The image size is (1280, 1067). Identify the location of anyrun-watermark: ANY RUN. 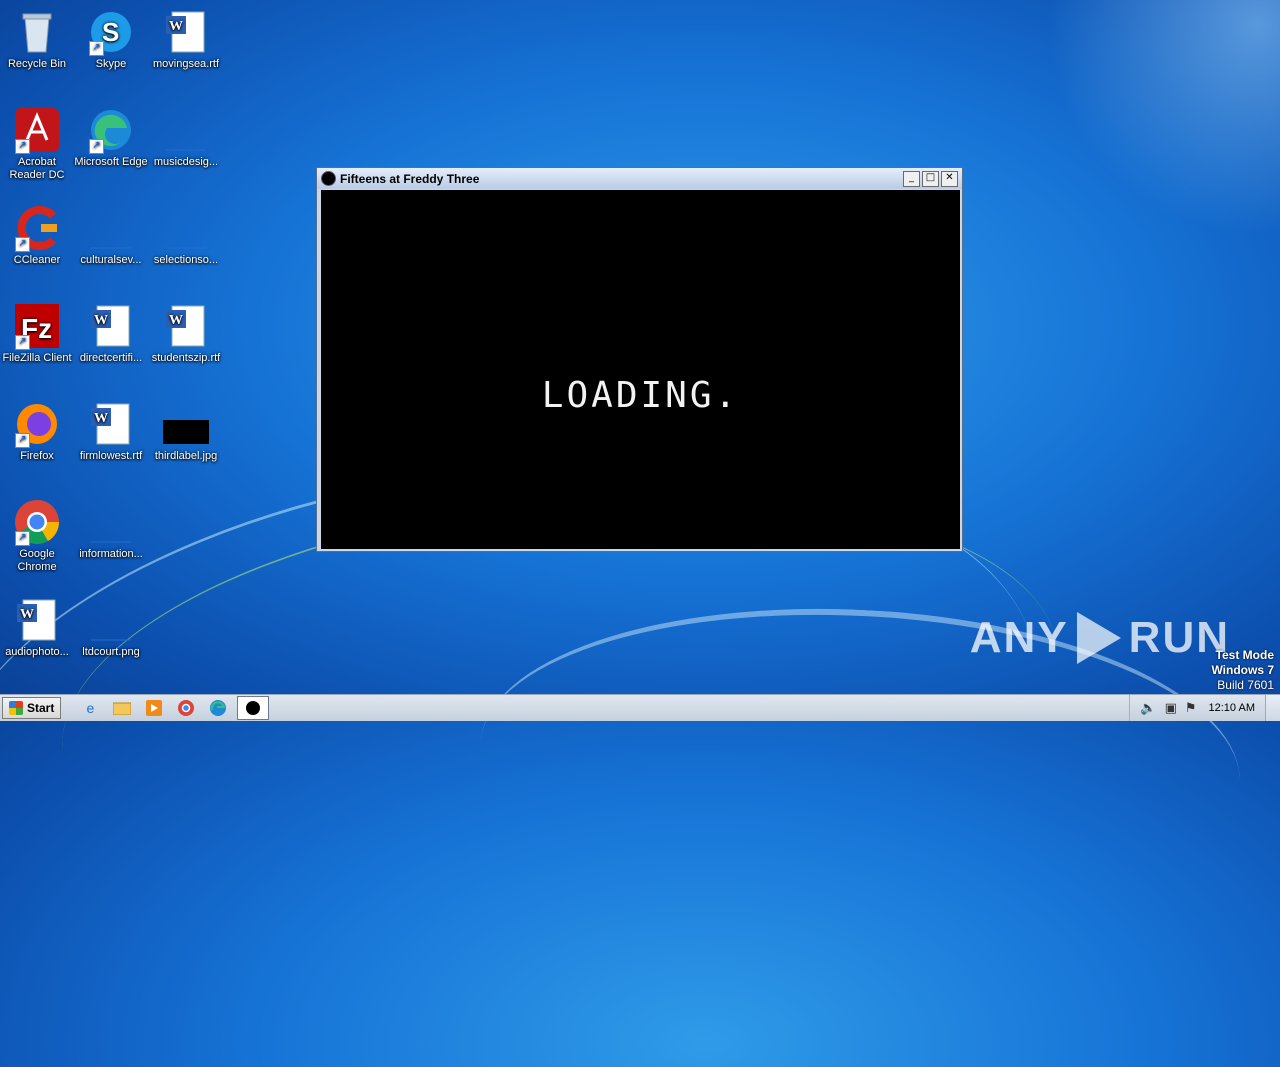
(1100, 638).